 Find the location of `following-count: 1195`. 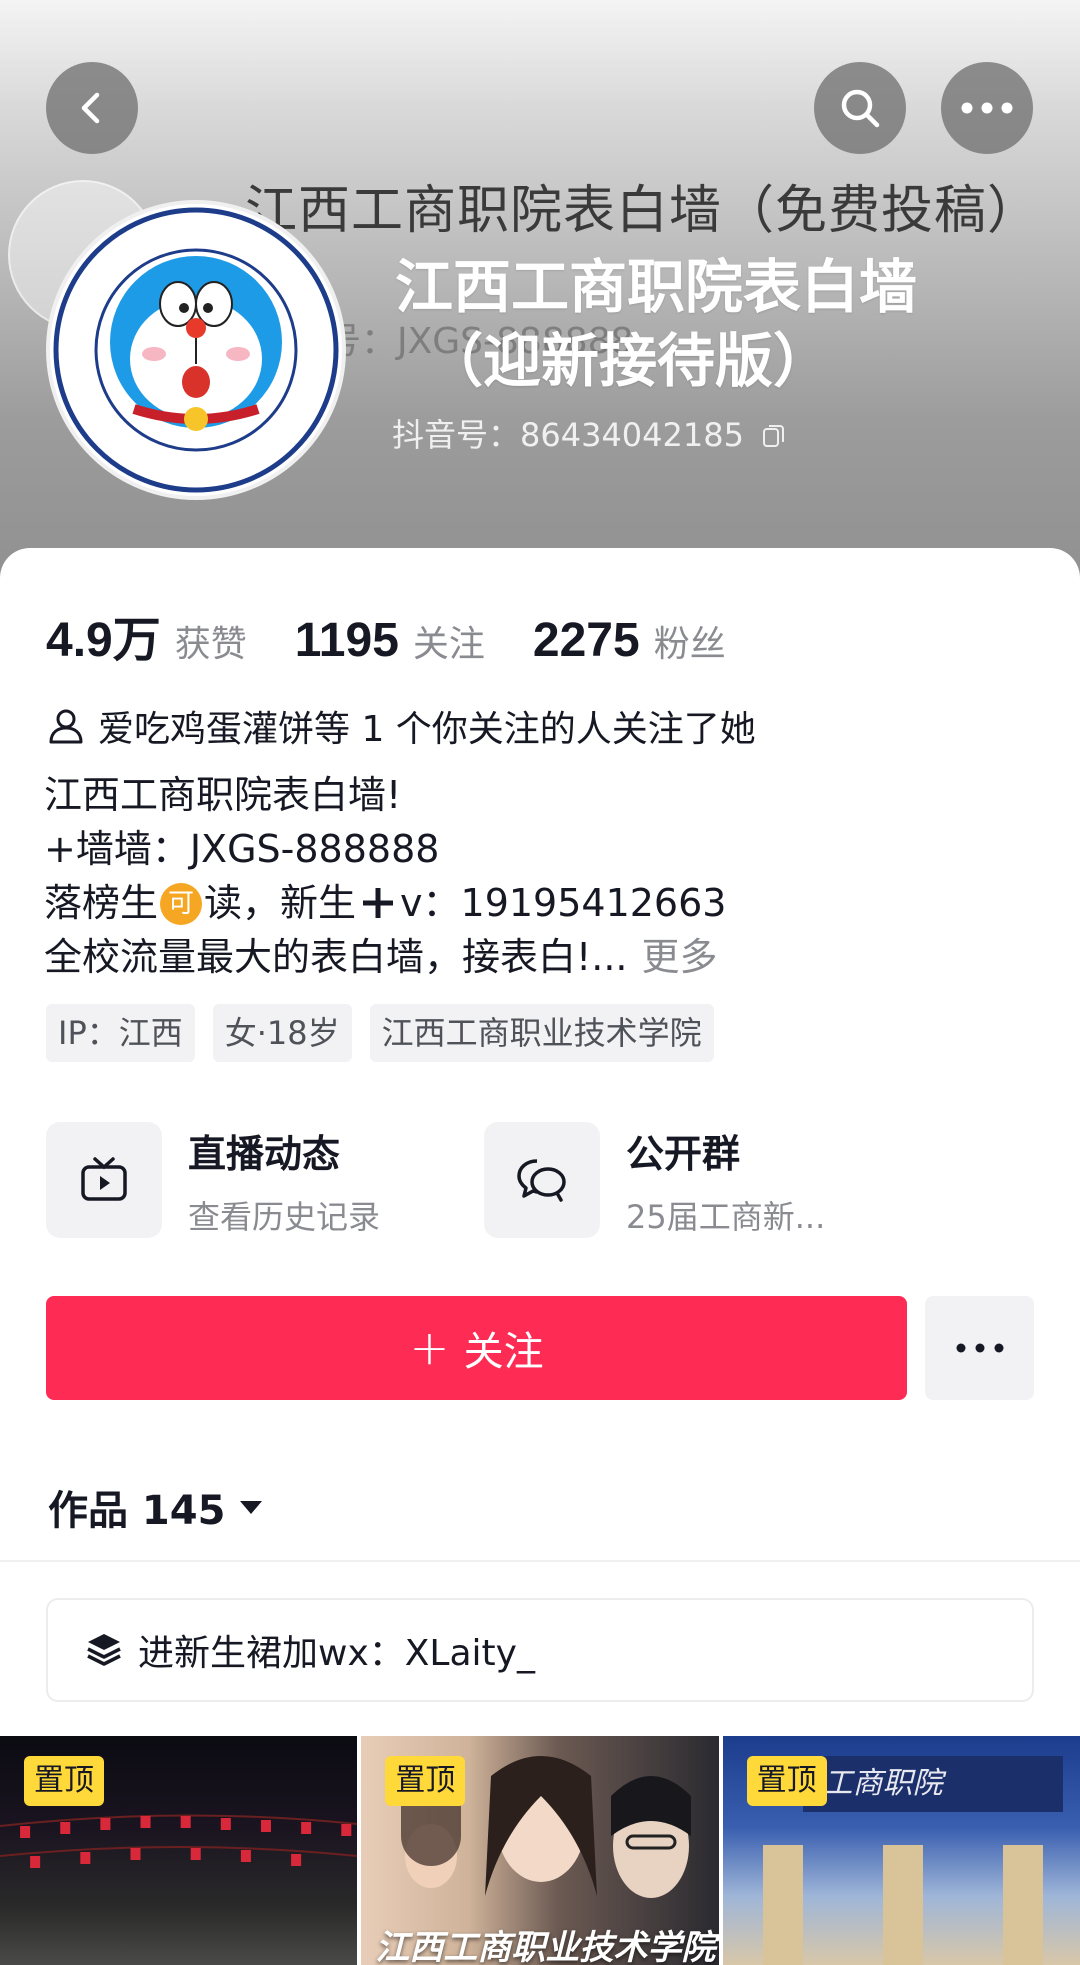

following-count: 1195 is located at coordinates (347, 640).